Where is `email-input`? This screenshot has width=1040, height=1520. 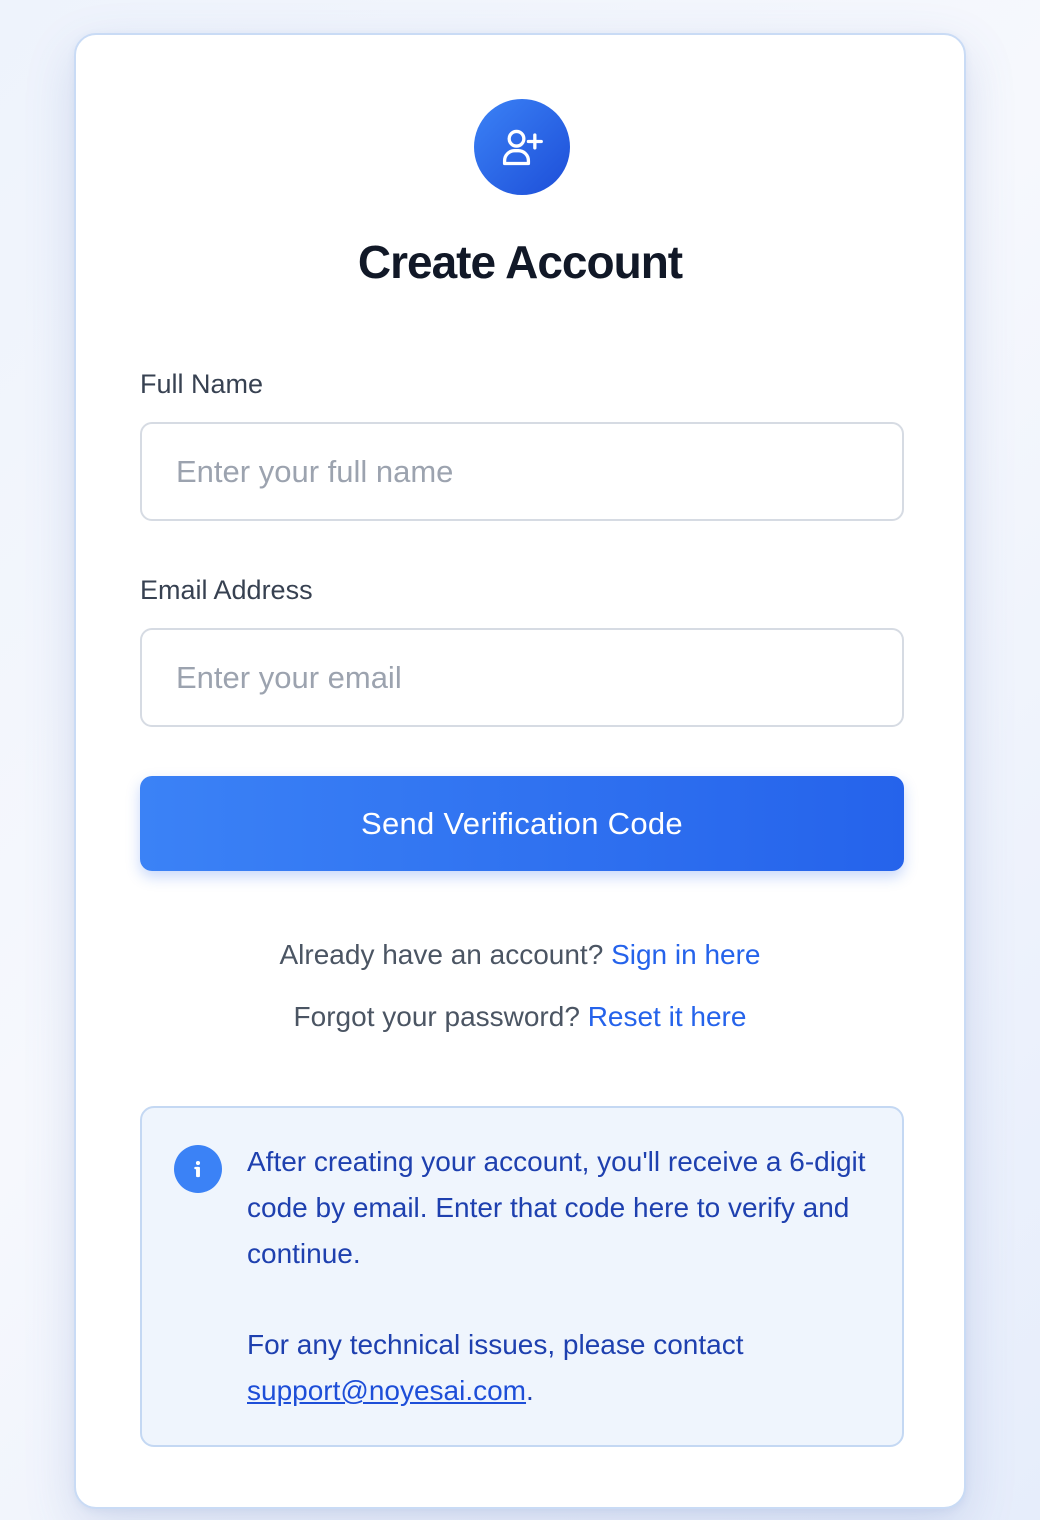
email-input is located at coordinates (522, 677).